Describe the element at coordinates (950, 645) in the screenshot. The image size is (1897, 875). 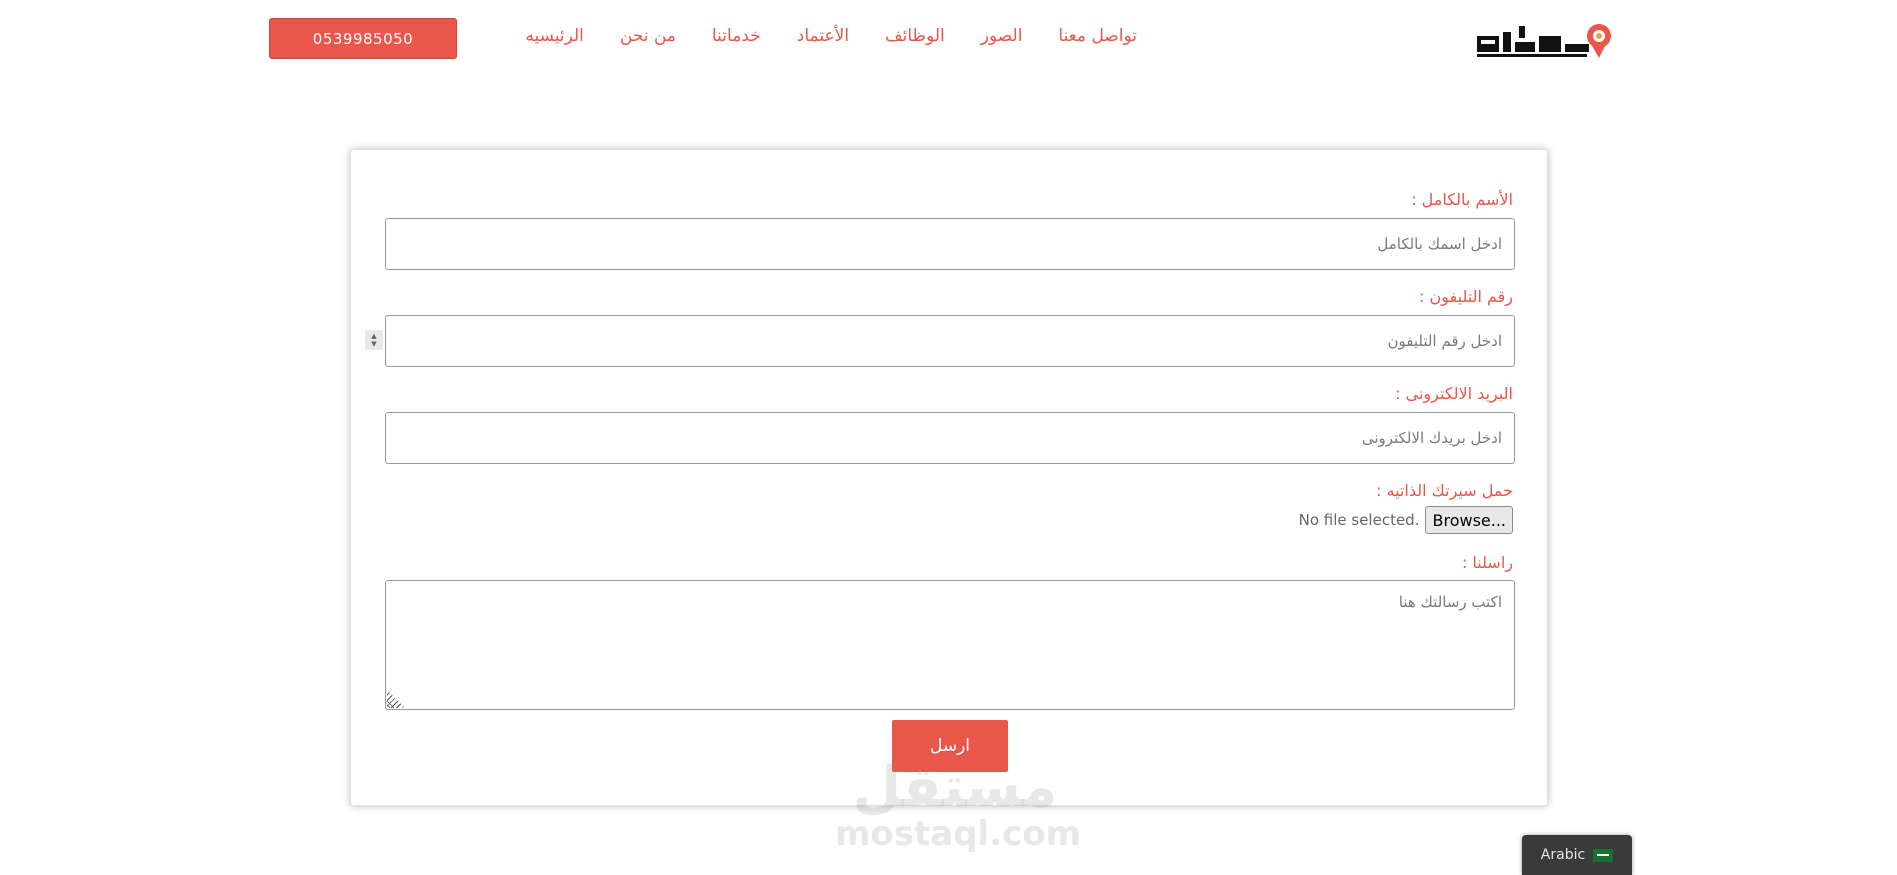
I see `message-textarea` at that location.